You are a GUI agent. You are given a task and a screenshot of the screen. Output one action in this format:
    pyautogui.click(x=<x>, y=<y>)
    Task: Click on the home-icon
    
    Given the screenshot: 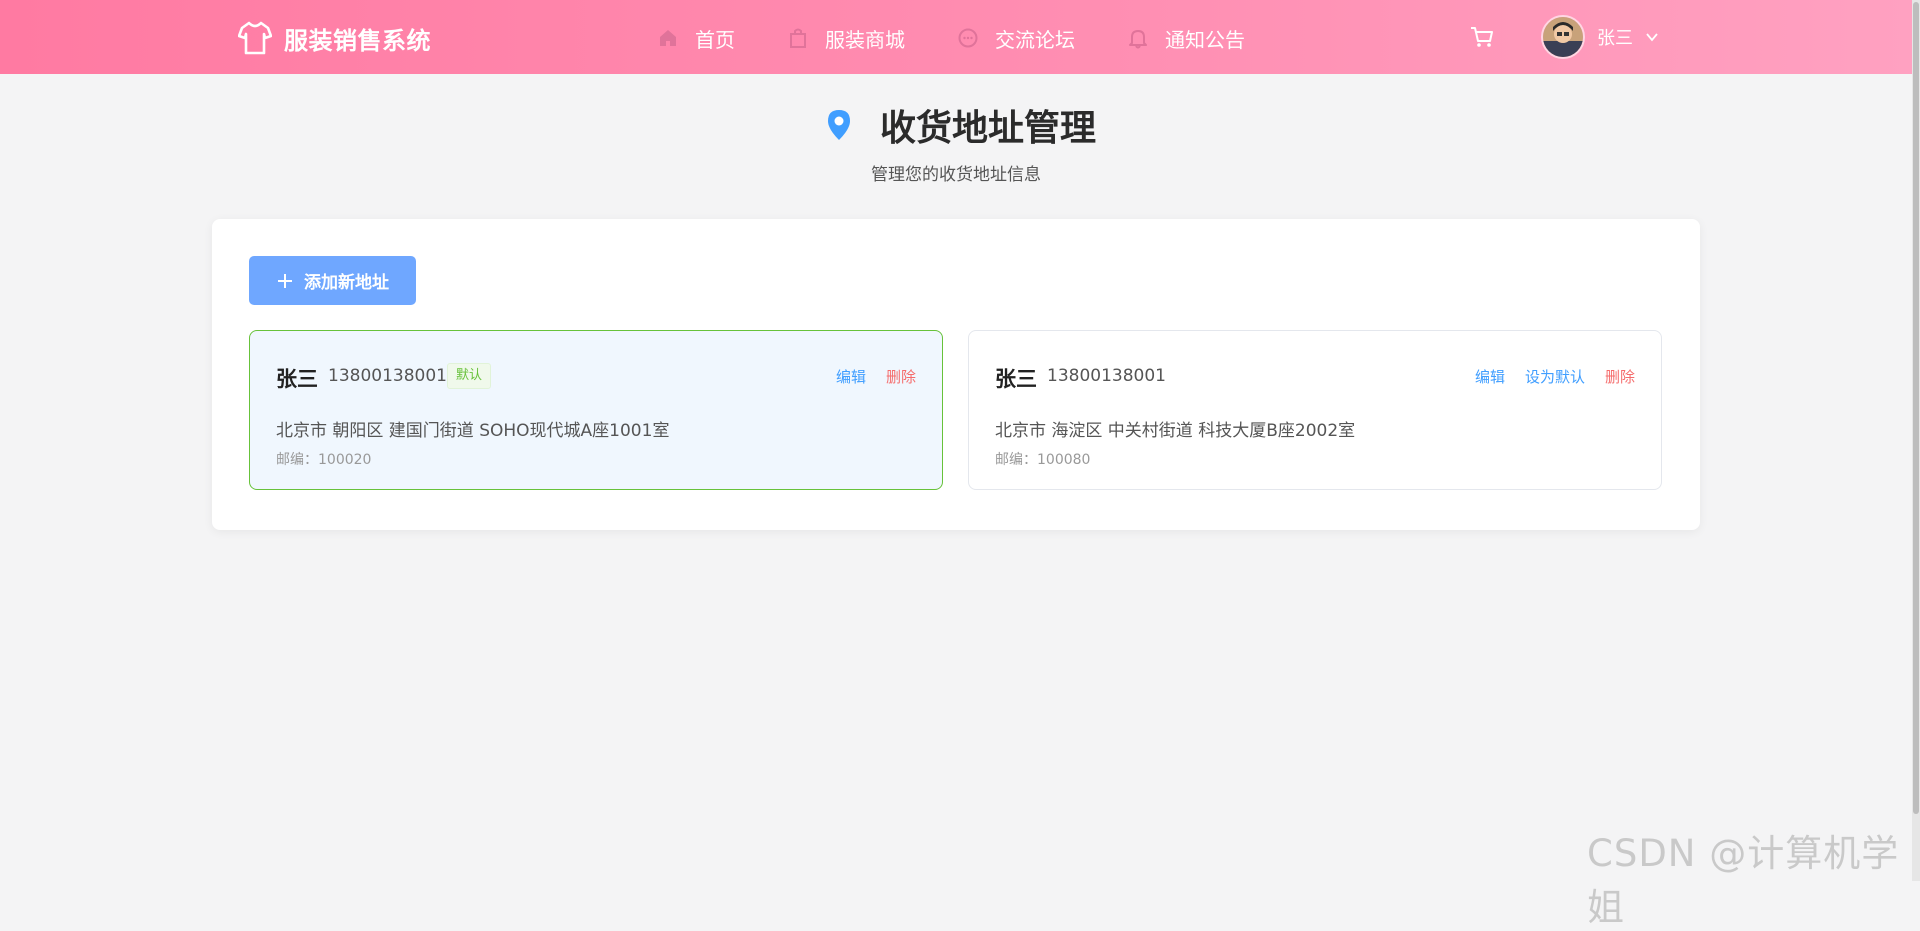 What is the action you would take?
    pyautogui.click(x=668, y=38)
    